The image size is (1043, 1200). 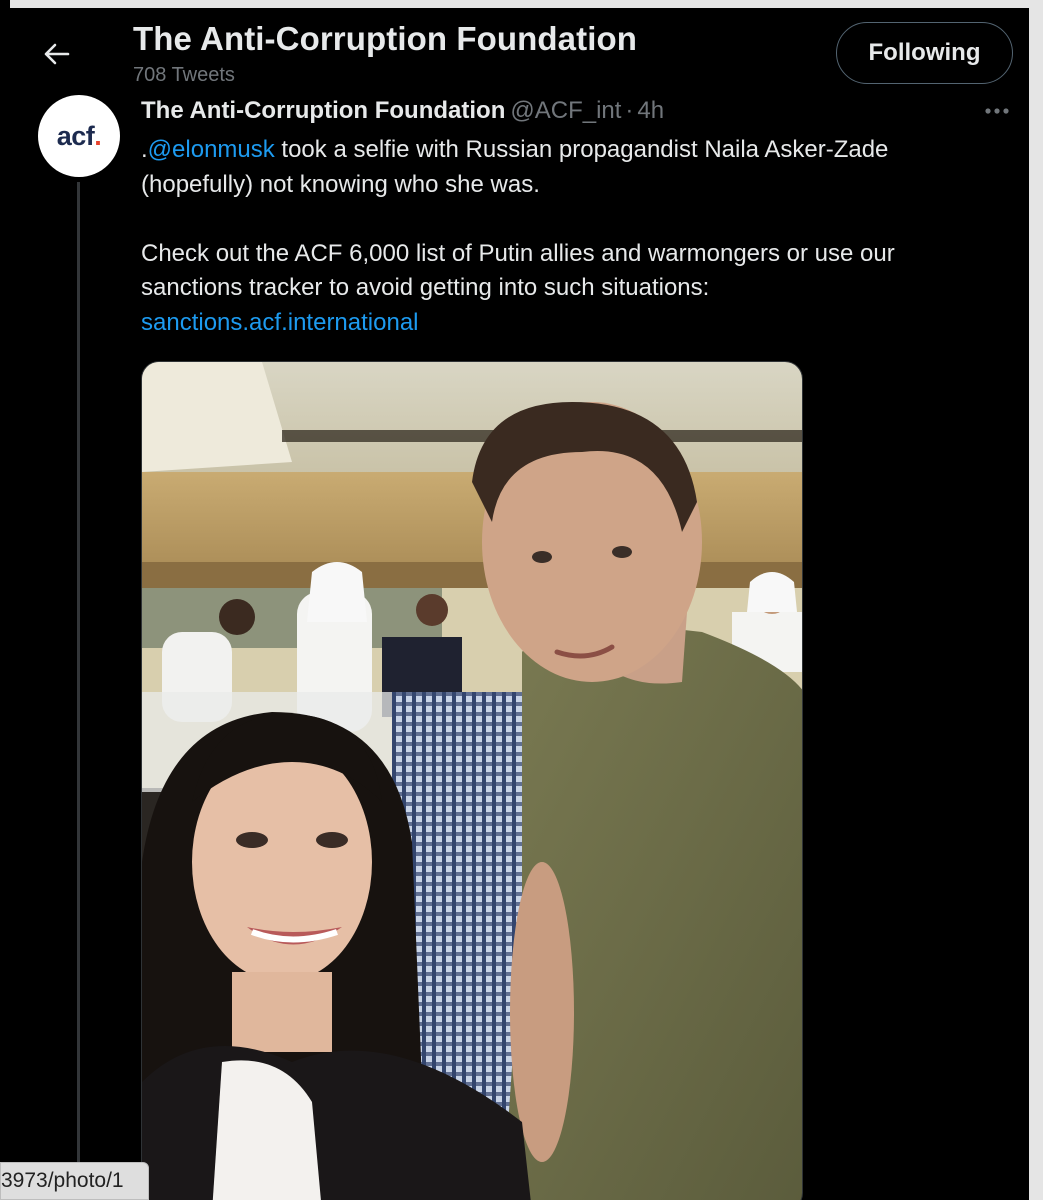 What do you see at coordinates (184, 75) in the screenshot?
I see `tweet-count: 708 Tweets` at bounding box center [184, 75].